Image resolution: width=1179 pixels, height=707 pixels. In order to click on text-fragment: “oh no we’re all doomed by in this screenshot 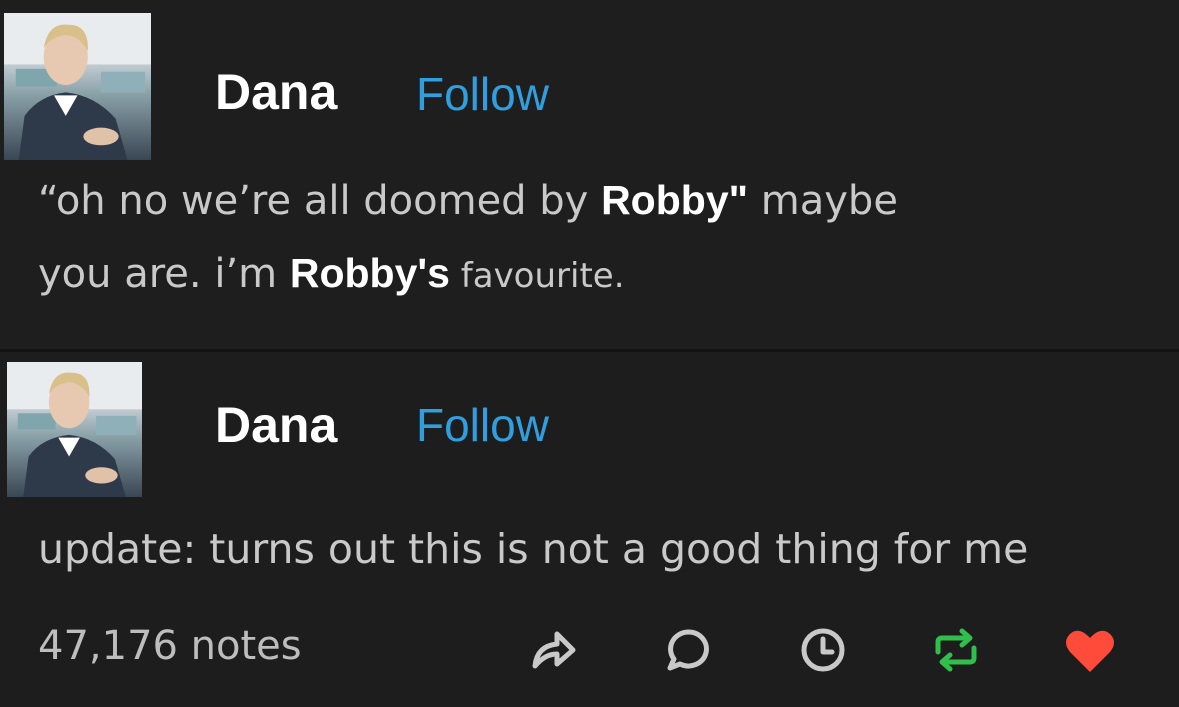, I will do `click(320, 201)`.